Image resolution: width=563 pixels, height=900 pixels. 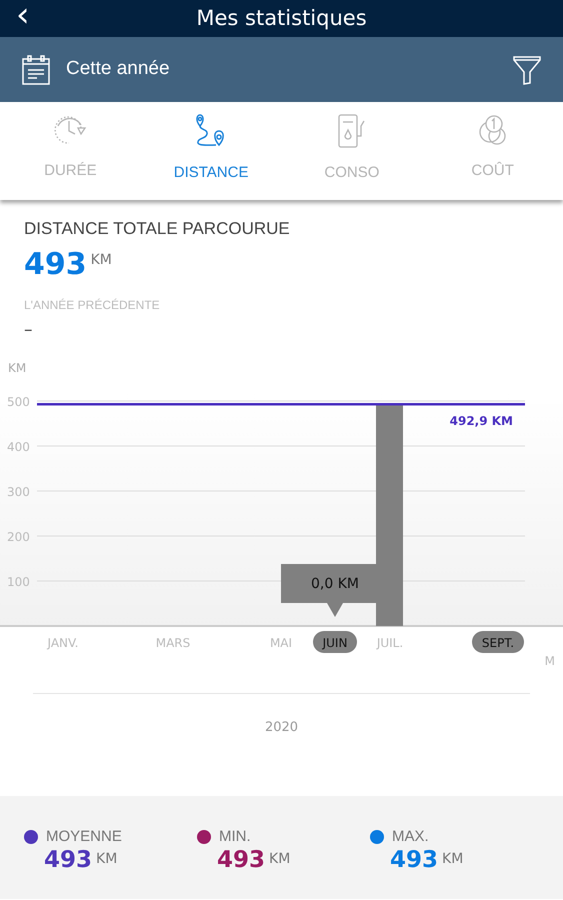 I want to click on tick-label: 500, so click(x=18, y=402).